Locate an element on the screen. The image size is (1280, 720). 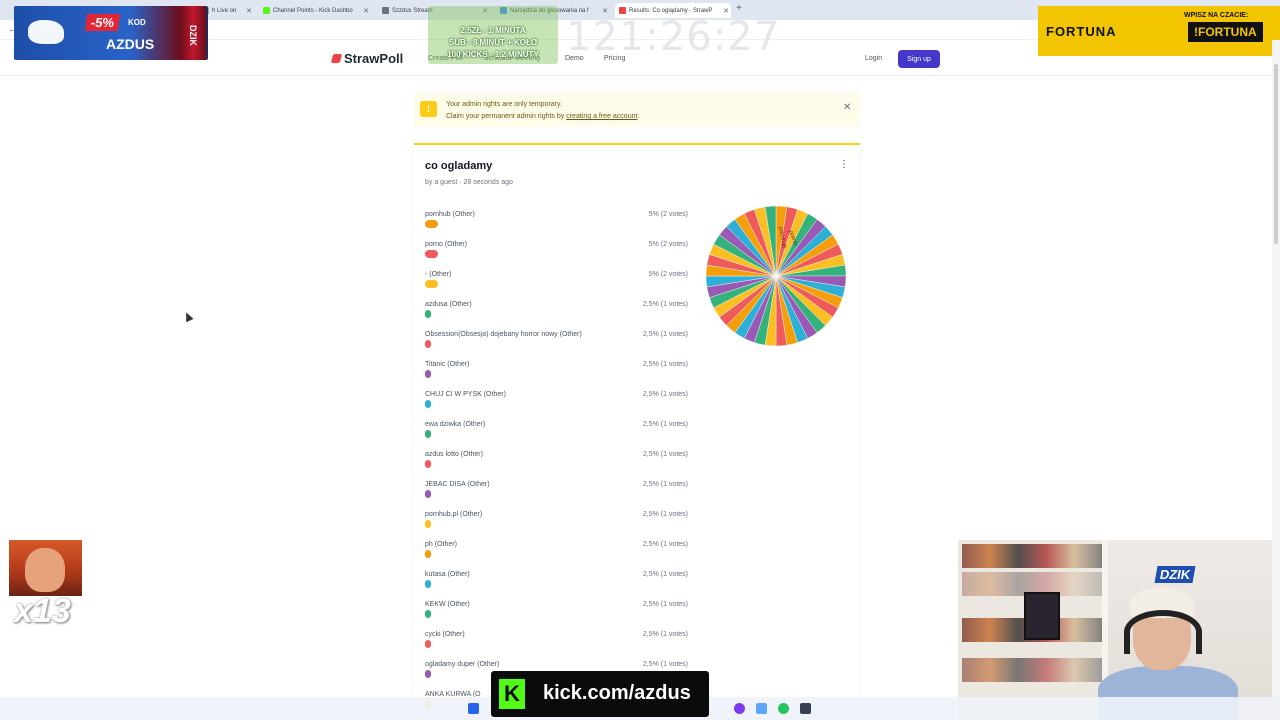
headset-icon is located at coordinates (1163, 632).